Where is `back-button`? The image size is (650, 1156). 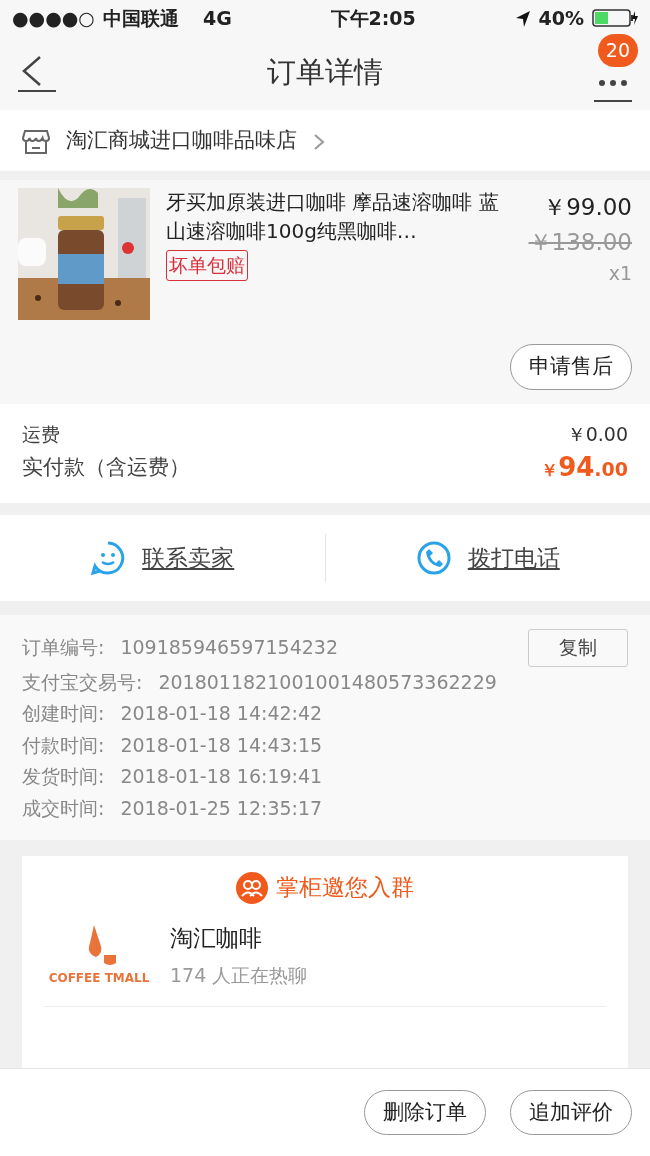 back-button is located at coordinates (37, 73).